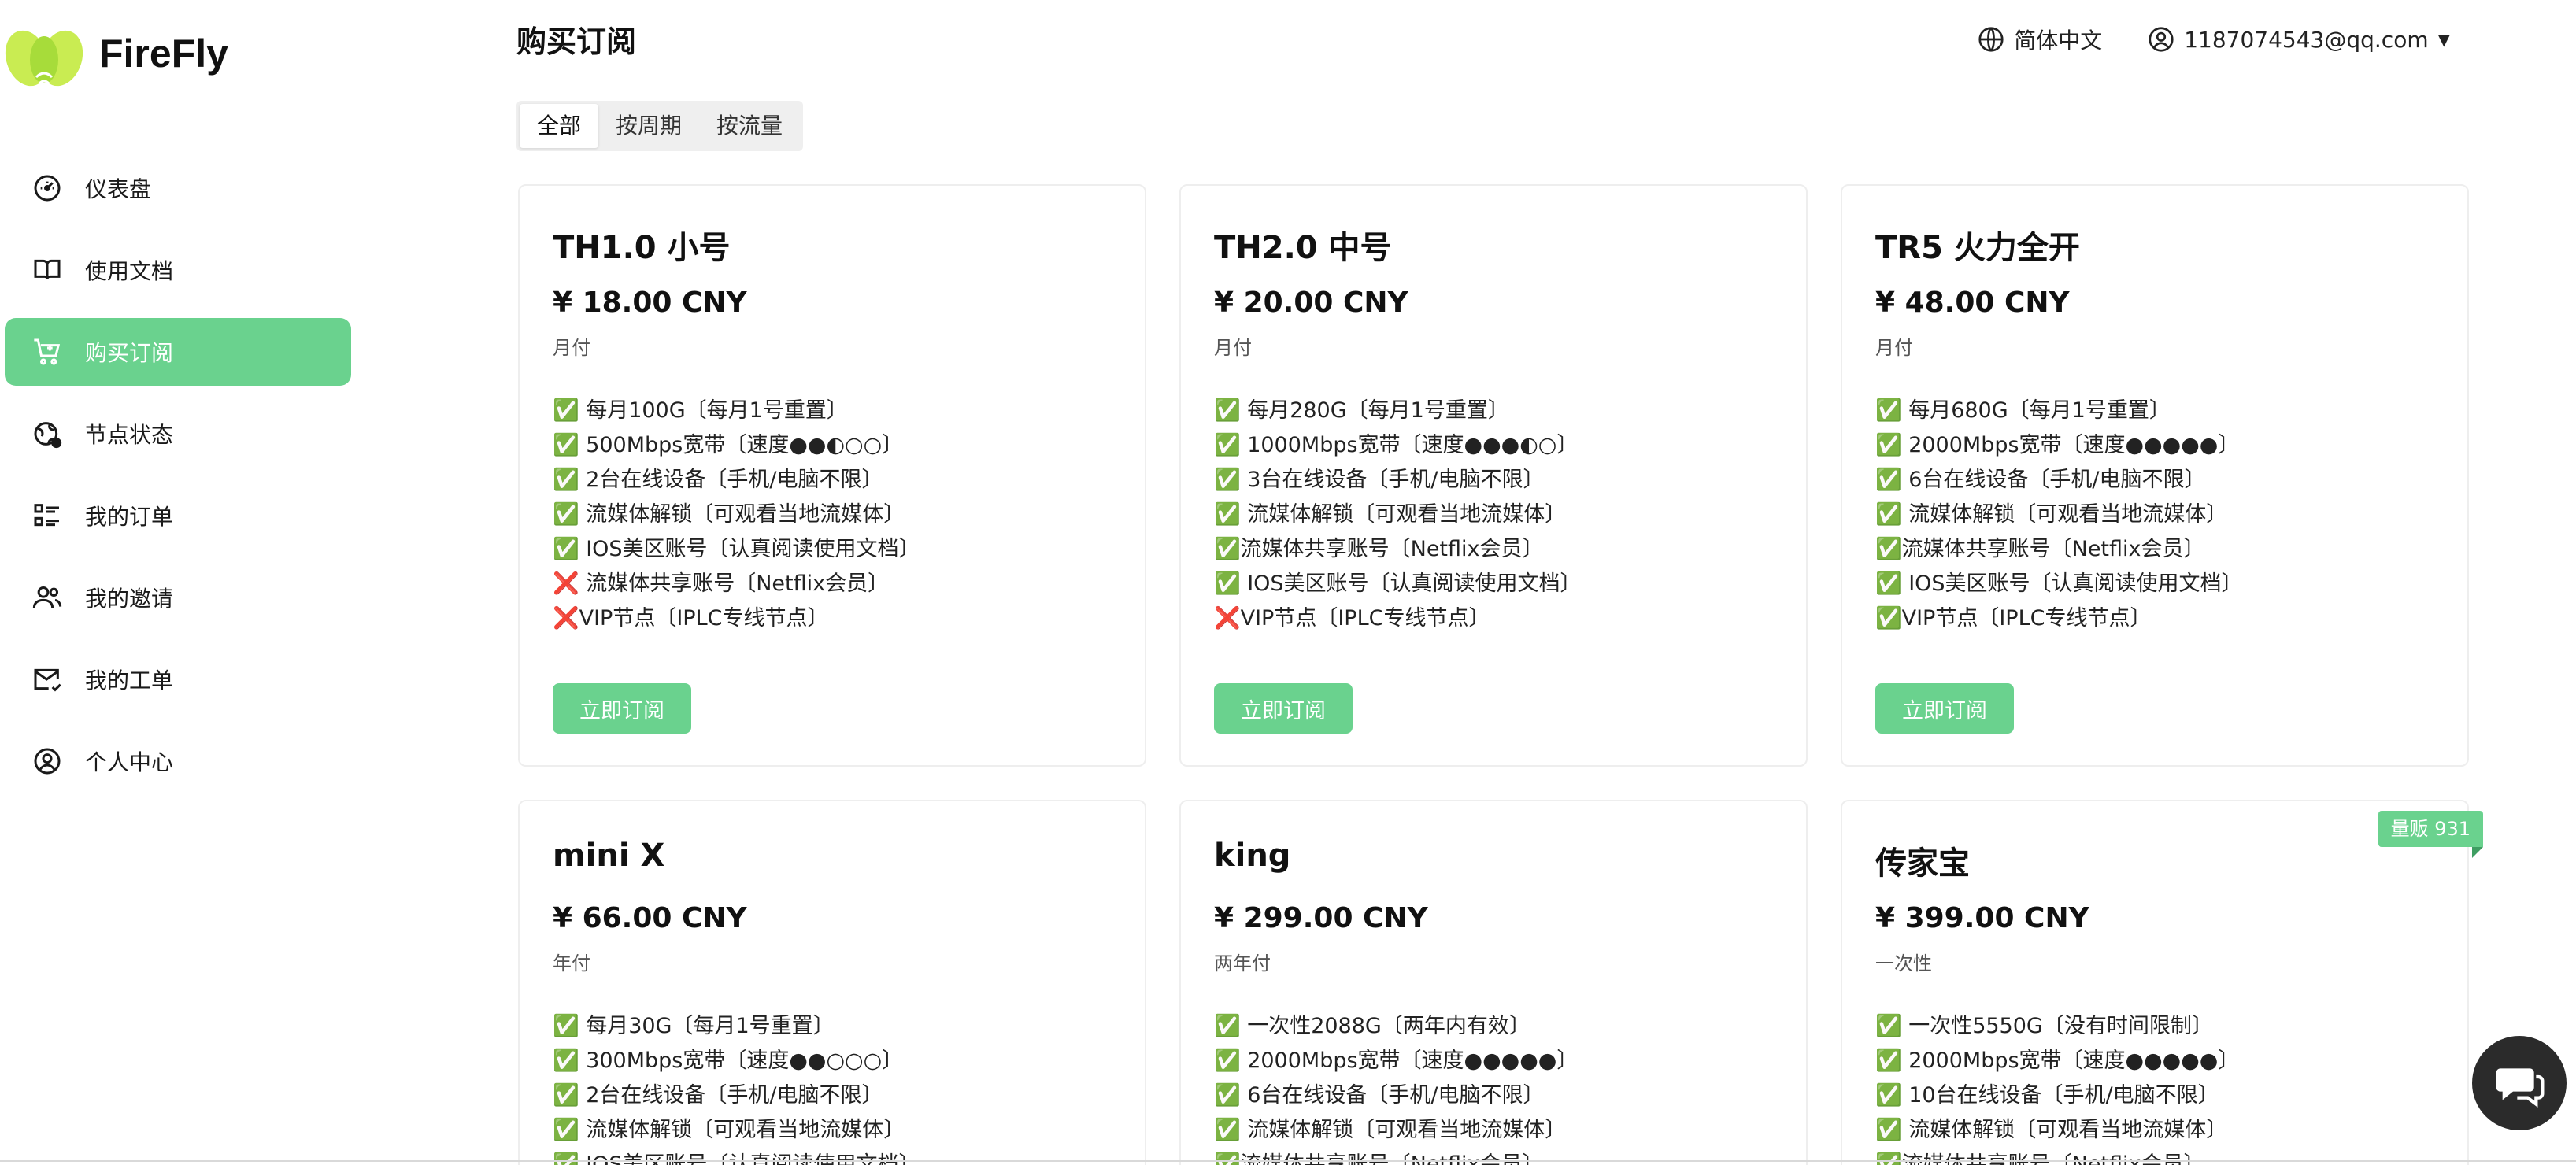 This screenshot has height=1165, width=2576. What do you see at coordinates (700, 410) in the screenshot?
I see `feature-item: ✅ 每月100G〔每月1号重置〕` at bounding box center [700, 410].